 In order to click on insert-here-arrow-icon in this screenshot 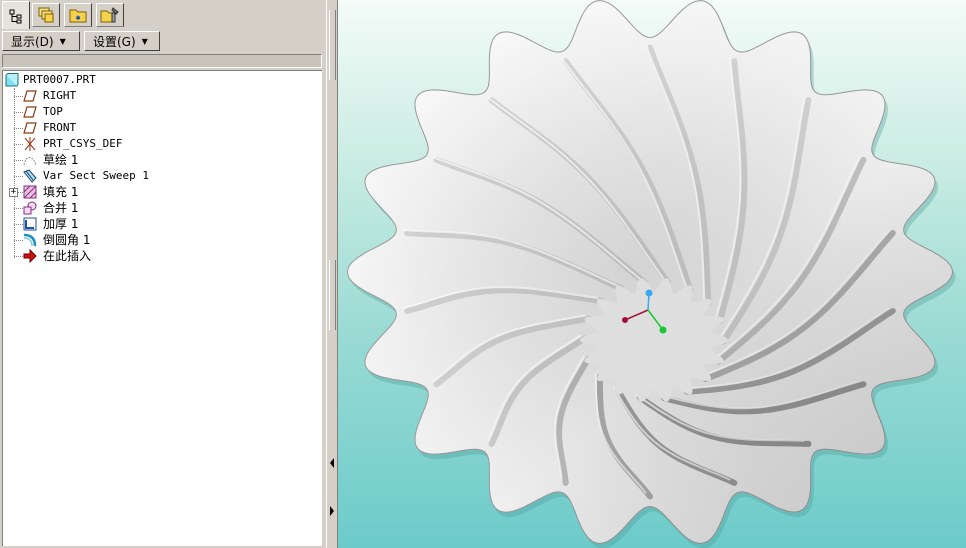, I will do `click(30, 256)`.